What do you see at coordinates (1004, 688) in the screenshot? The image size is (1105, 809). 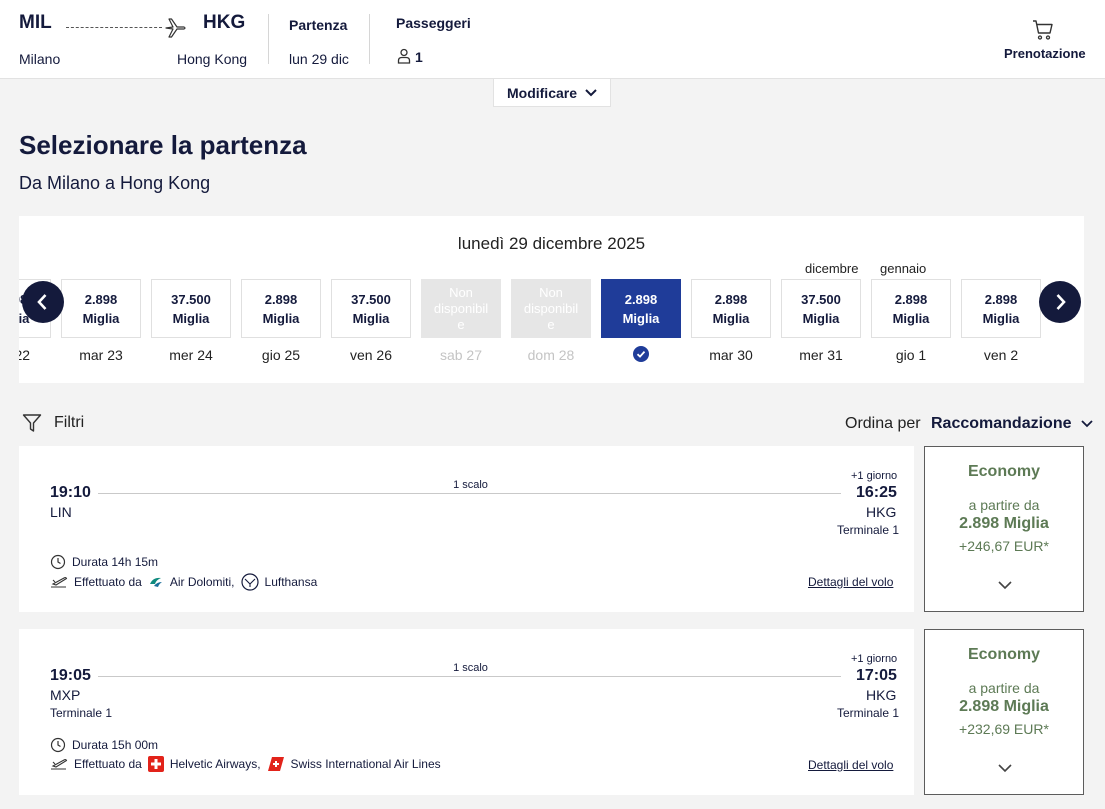 I see `fare-from-label: a partire da` at bounding box center [1004, 688].